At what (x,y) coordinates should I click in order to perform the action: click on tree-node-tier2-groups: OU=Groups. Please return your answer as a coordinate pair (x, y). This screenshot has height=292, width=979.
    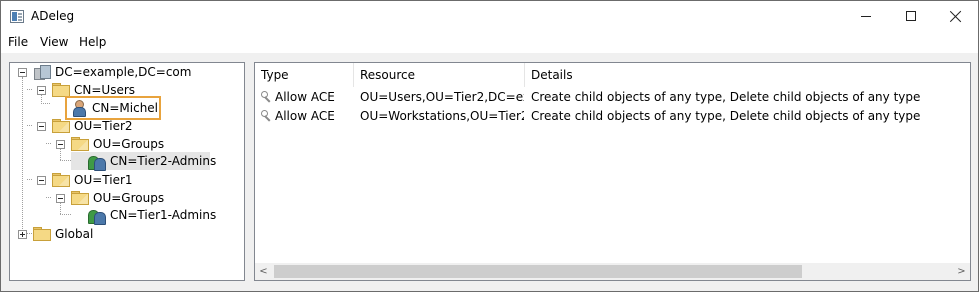
    Looking at the image, I should click on (127, 144).